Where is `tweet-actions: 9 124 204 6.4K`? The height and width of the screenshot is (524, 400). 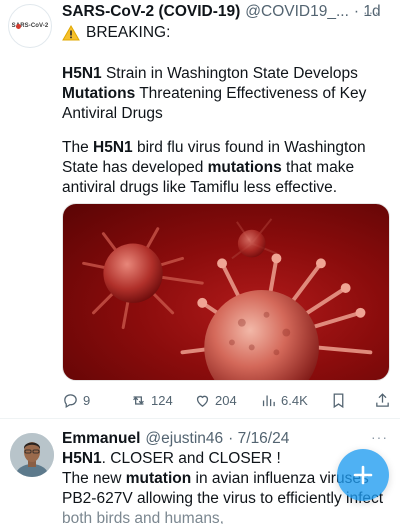 tweet-actions: 9 124 204 6.4K is located at coordinates (227, 400).